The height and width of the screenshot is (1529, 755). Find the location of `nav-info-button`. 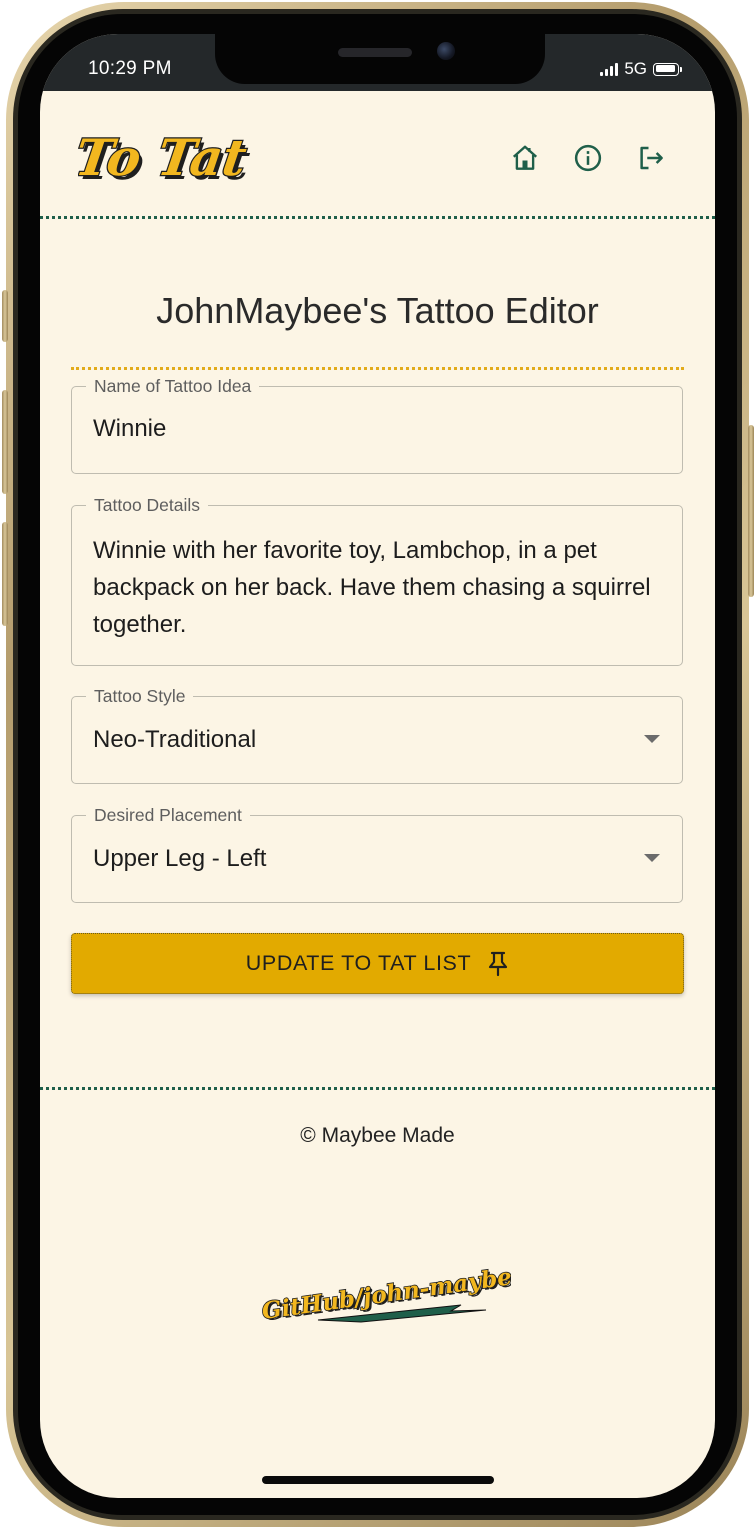

nav-info-button is located at coordinates (587, 157).